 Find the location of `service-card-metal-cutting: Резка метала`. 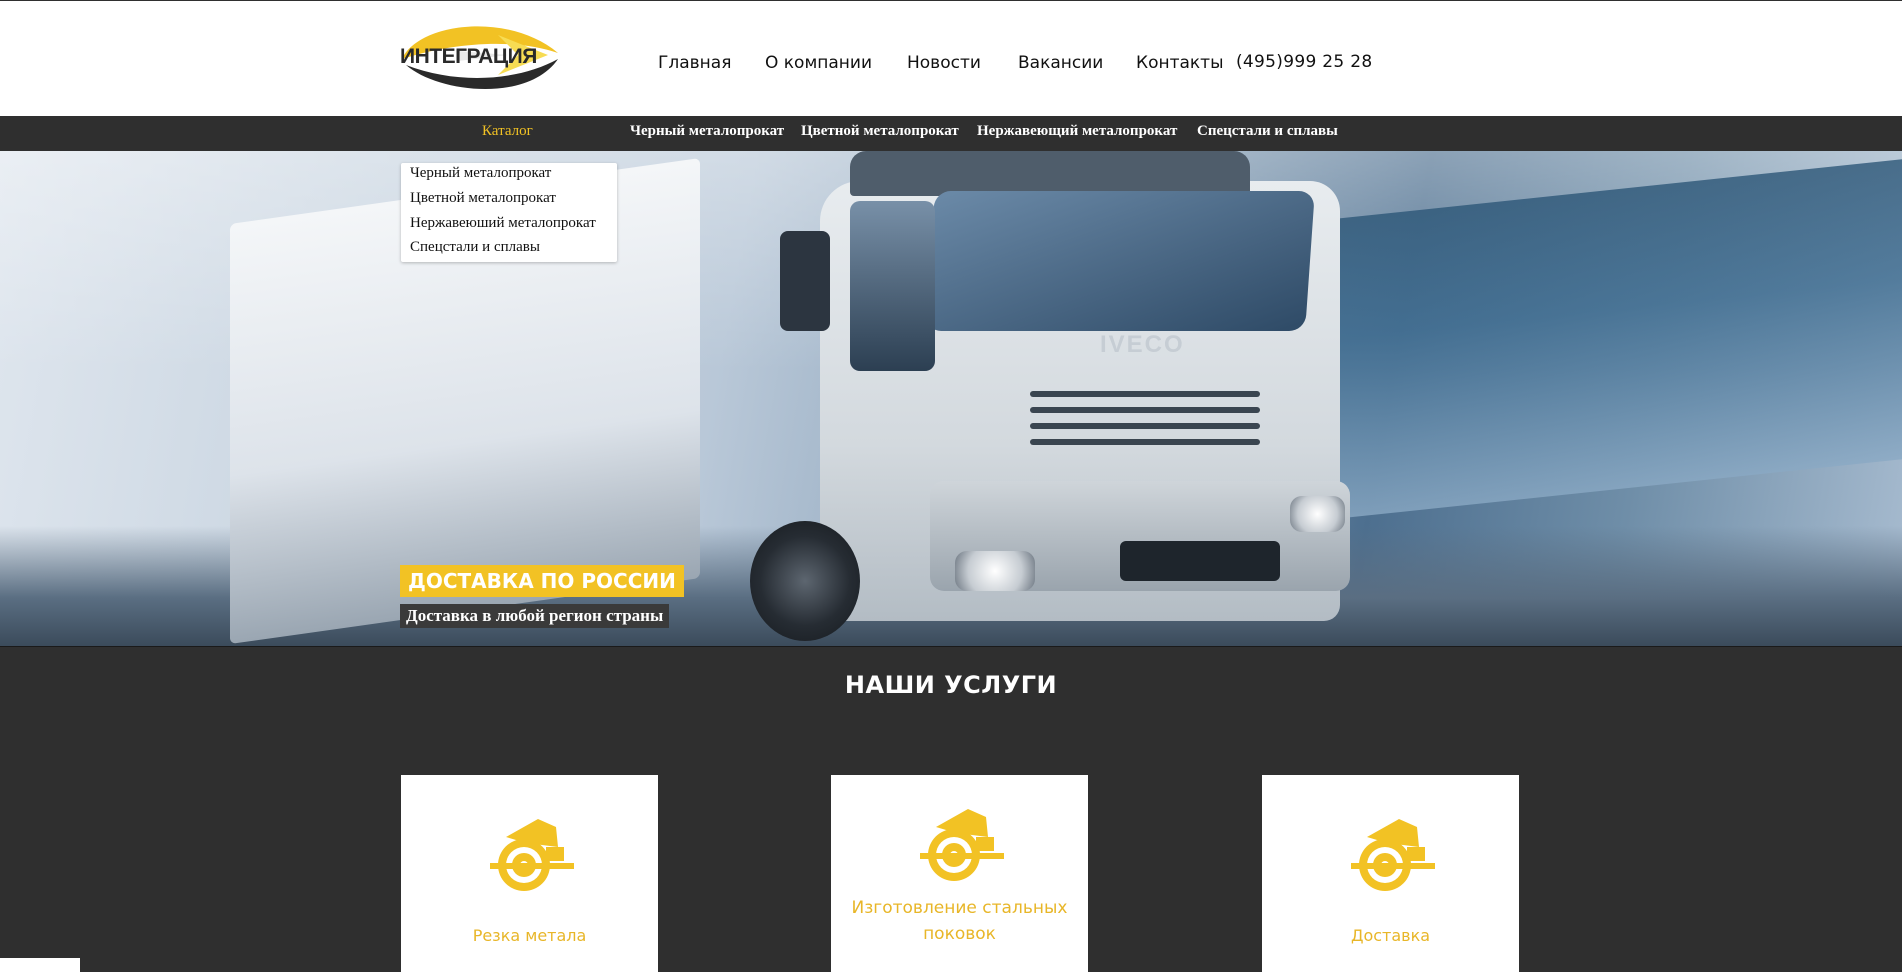

service-card-metal-cutting: Резка метала is located at coordinates (529, 873).